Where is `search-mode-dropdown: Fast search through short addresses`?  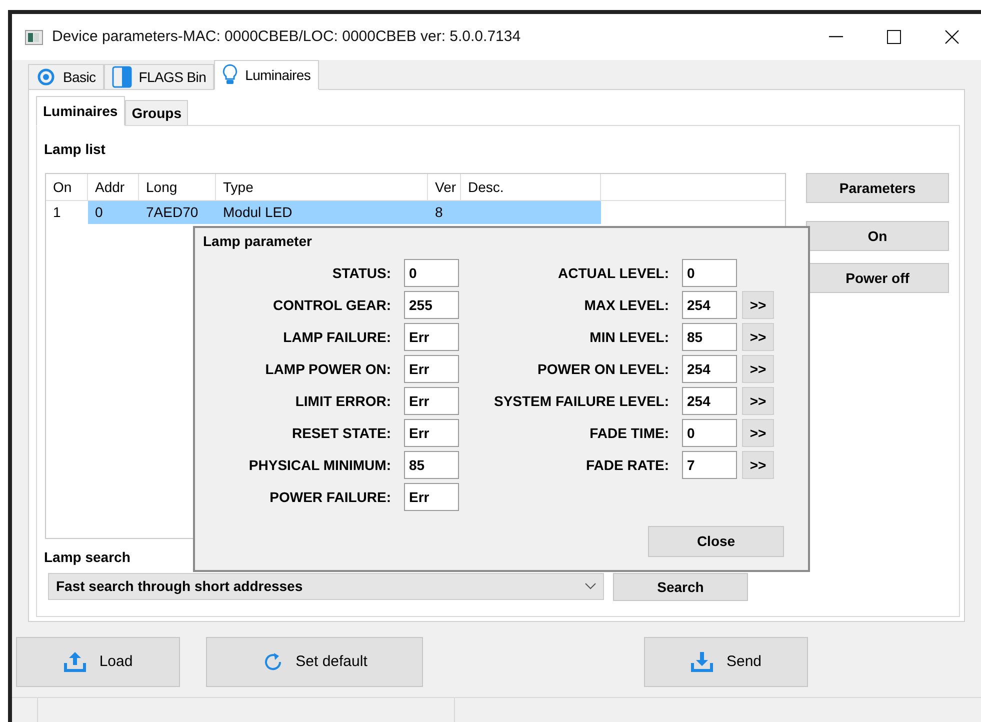 search-mode-dropdown: Fast search through short addresses is located at coordinates (326, 586).